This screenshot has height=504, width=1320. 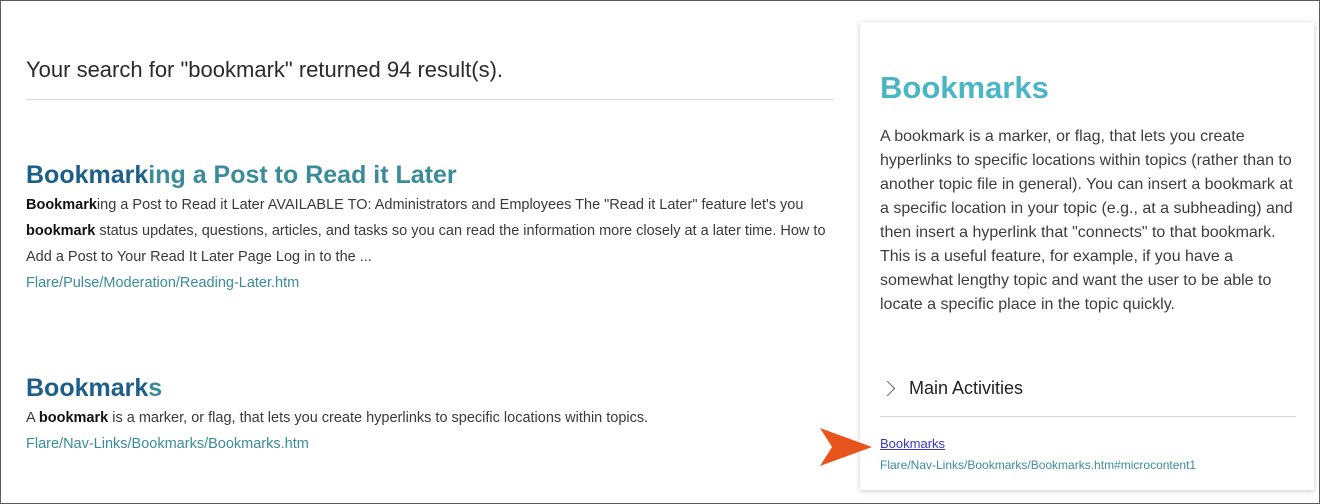 I want to click on snippet-highlight: Bookmark, so click(x=61, y=205).